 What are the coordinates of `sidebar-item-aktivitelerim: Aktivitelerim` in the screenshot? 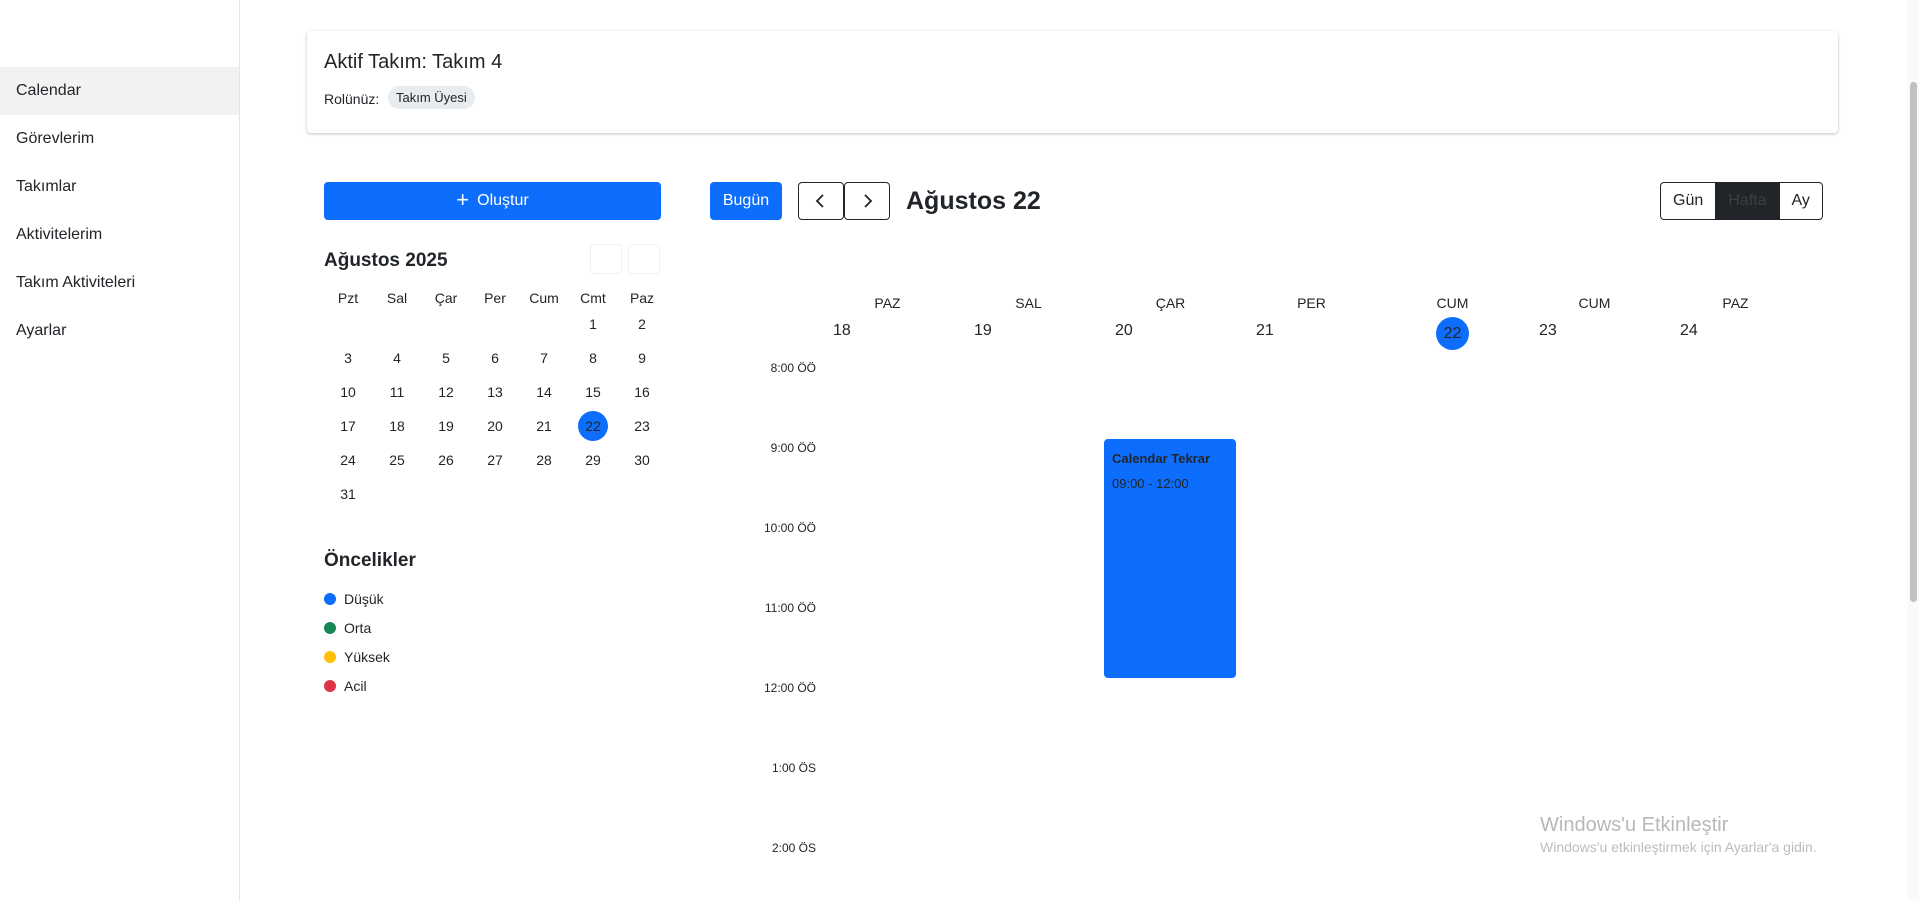 It's located at (119, 235).